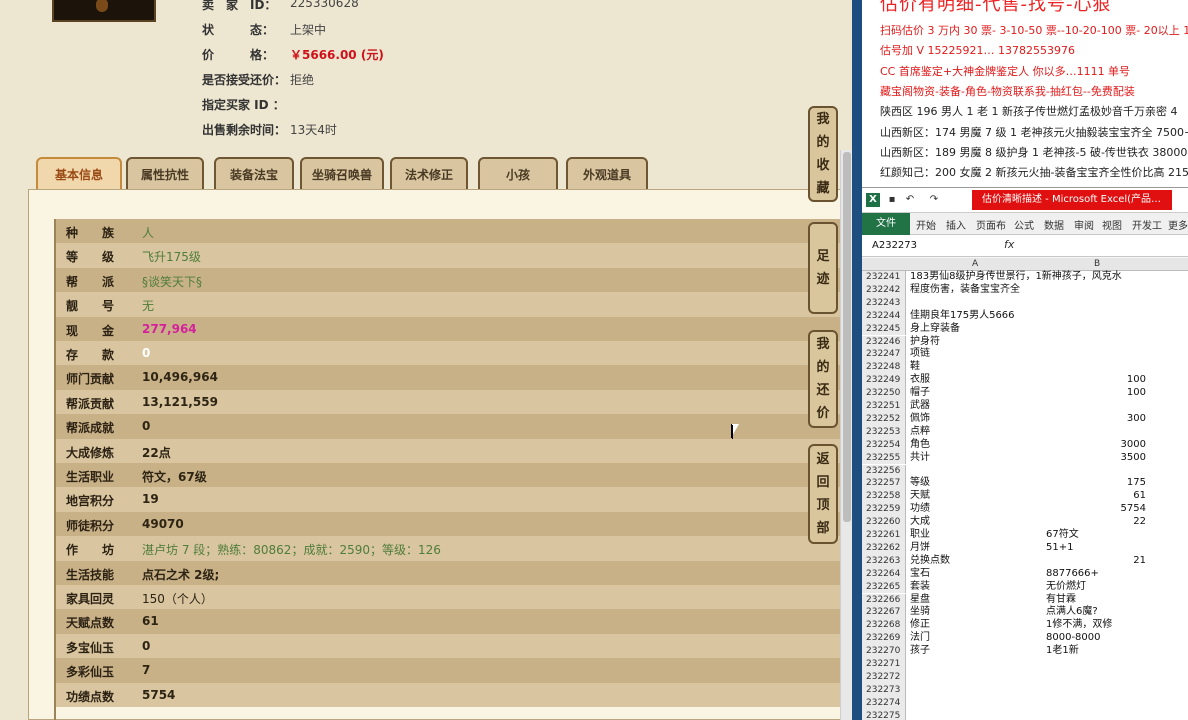 Image resolution: width=1188 pixels, height=720 pixels. I want to click on ribbon-tab: 更多, so click(1178, 224).